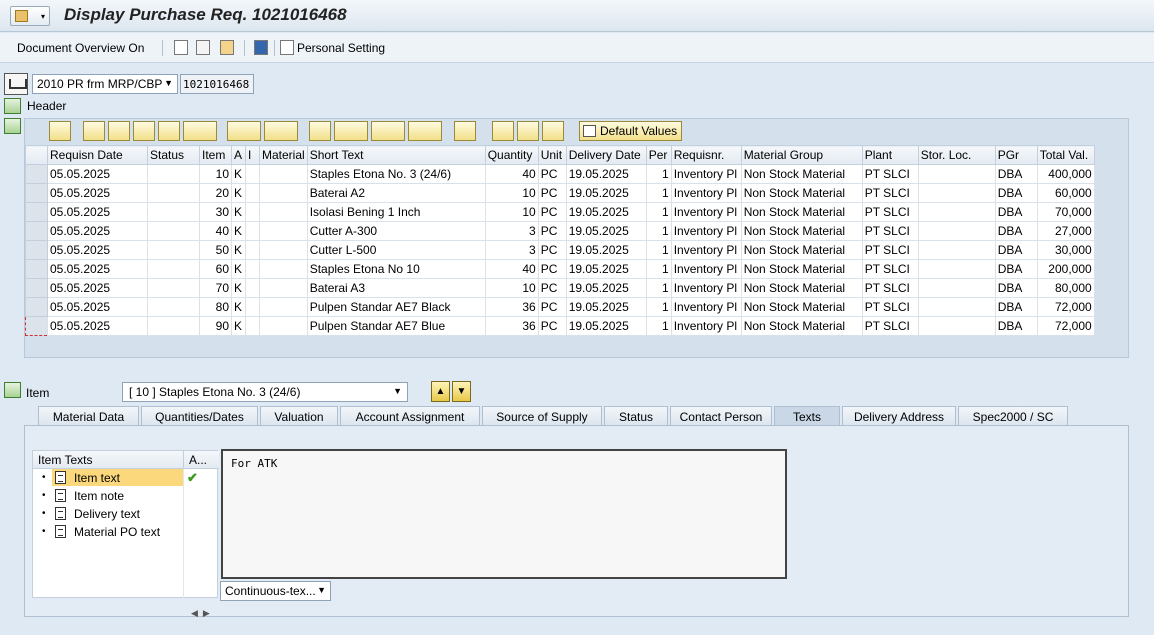 The height and width of the screenshot is (635, 1154). Describe the element at coordinates (238, 155) in the screenshot. I see `column-header: A` at that location.